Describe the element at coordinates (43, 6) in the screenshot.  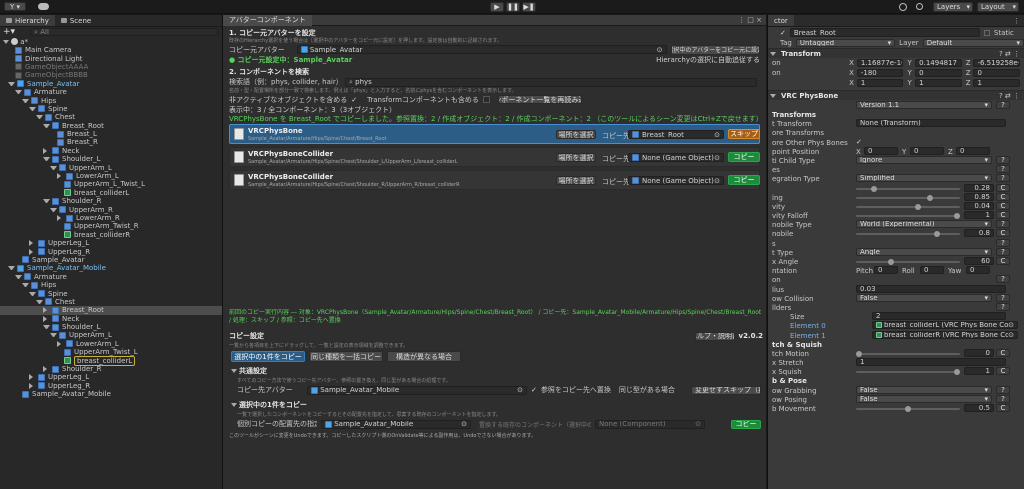
I see `cloud-icon` at that location.